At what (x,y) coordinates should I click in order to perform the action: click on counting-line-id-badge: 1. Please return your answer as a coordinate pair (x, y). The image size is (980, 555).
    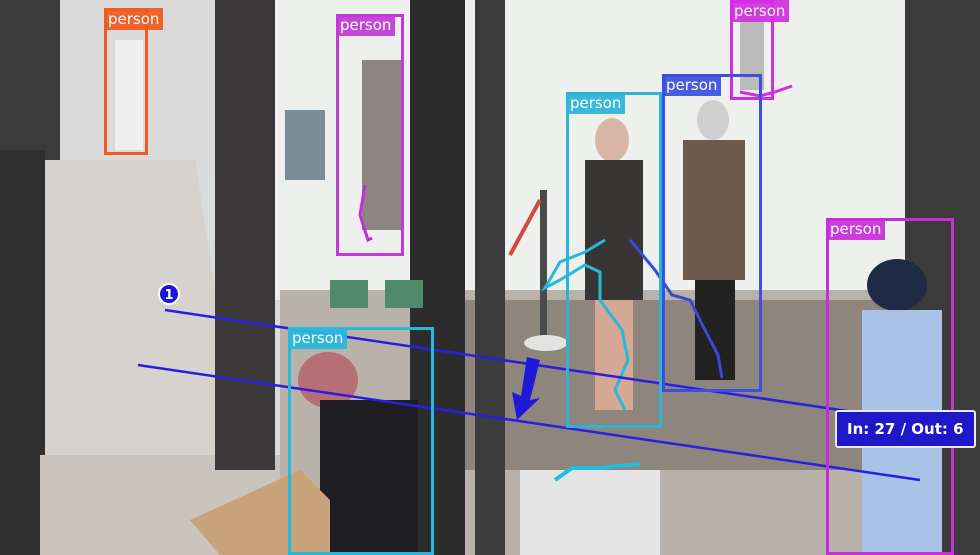
    Looking at the image, I should click on (169, 294).